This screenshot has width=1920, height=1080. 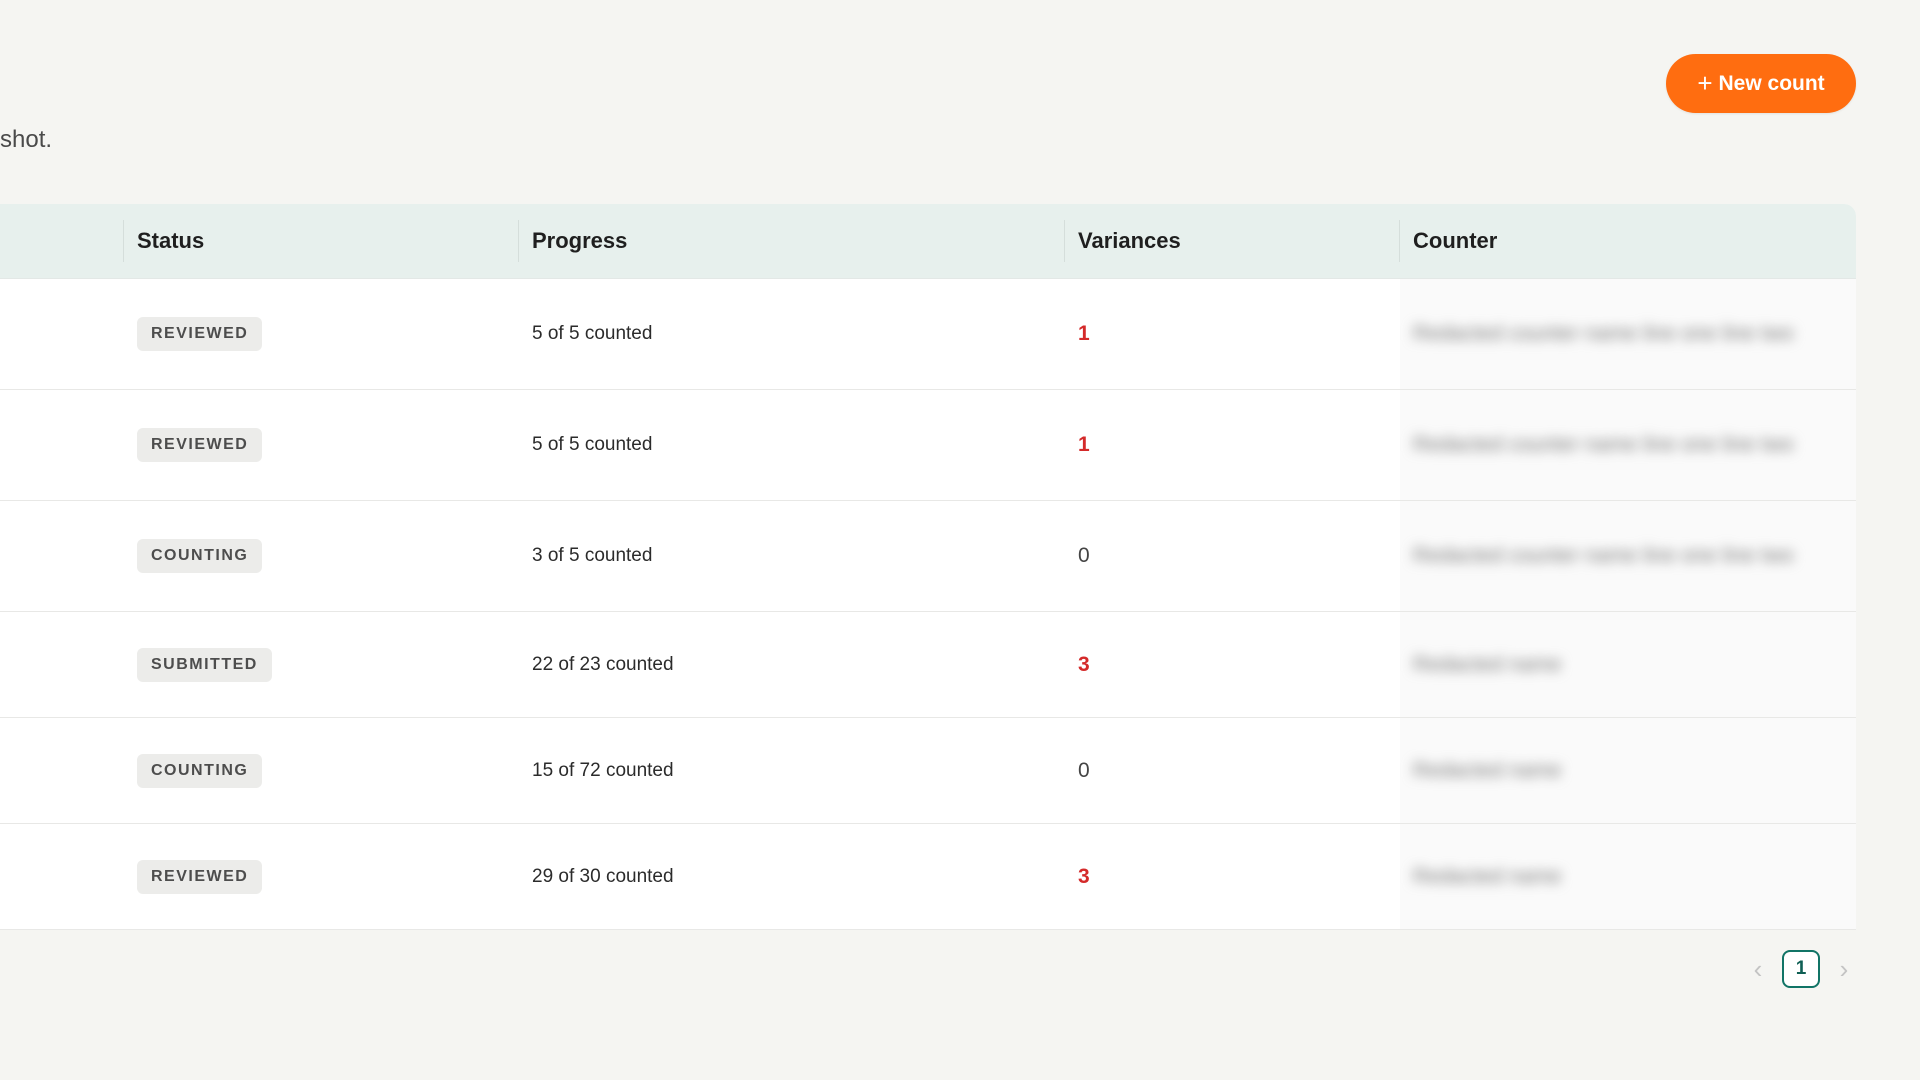 I want to click on plus-icon: +, so click(x=1705, y=82).